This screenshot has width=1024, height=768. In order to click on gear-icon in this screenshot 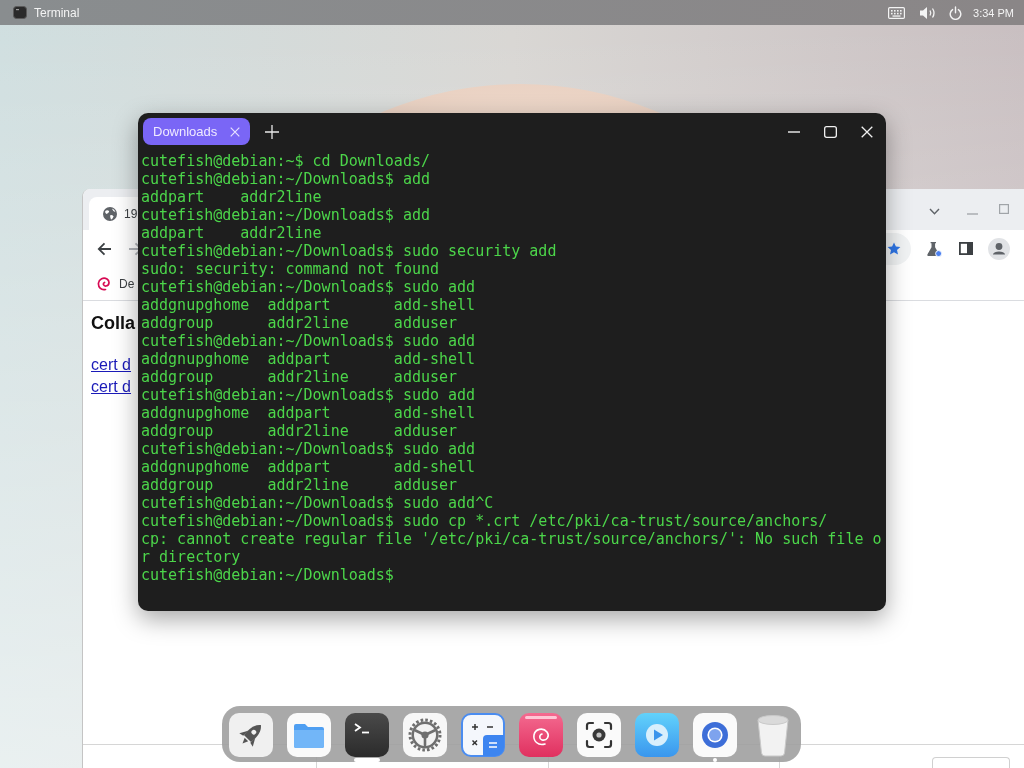, I will do `click(425, 735)`.